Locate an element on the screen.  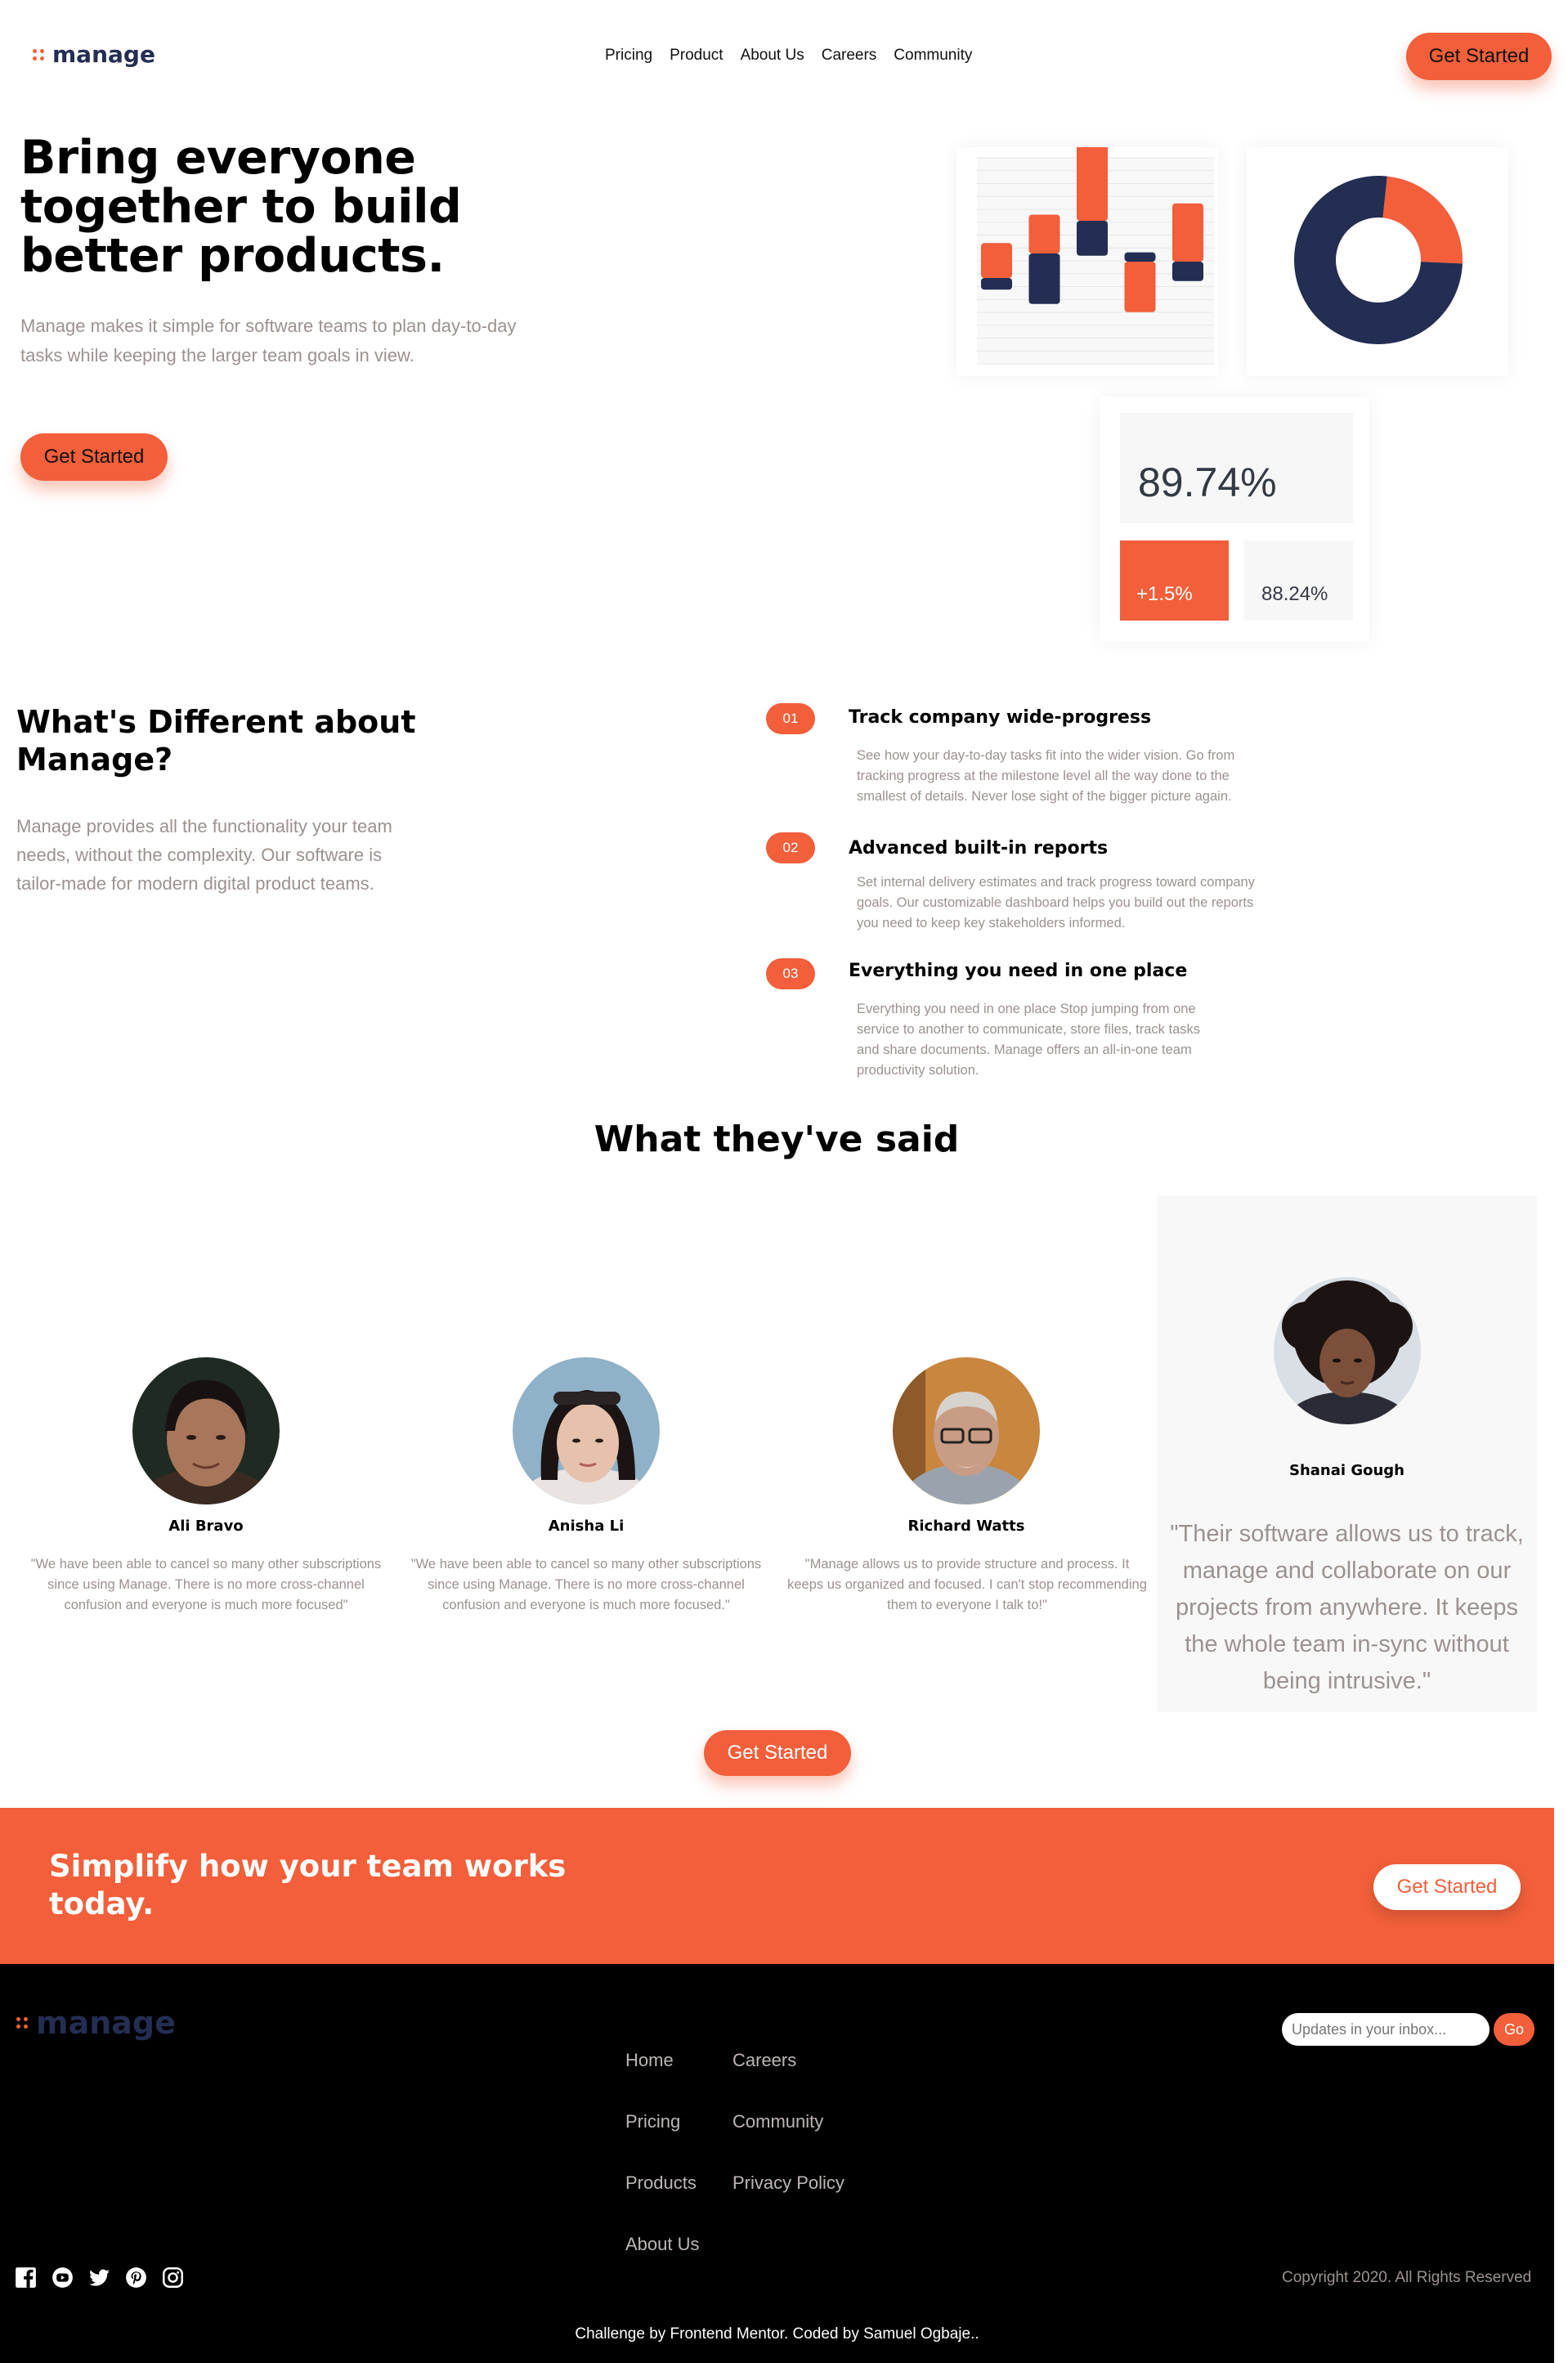
instagram-icon is located at coordinates (173, 2278).